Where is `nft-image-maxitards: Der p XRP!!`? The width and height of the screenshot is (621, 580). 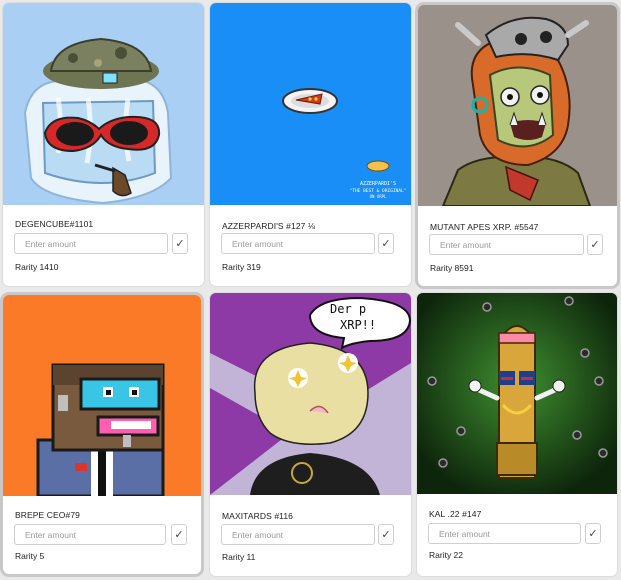 nft-image-maxitards: Der p XRP!! is located at coordinates (310, 394).